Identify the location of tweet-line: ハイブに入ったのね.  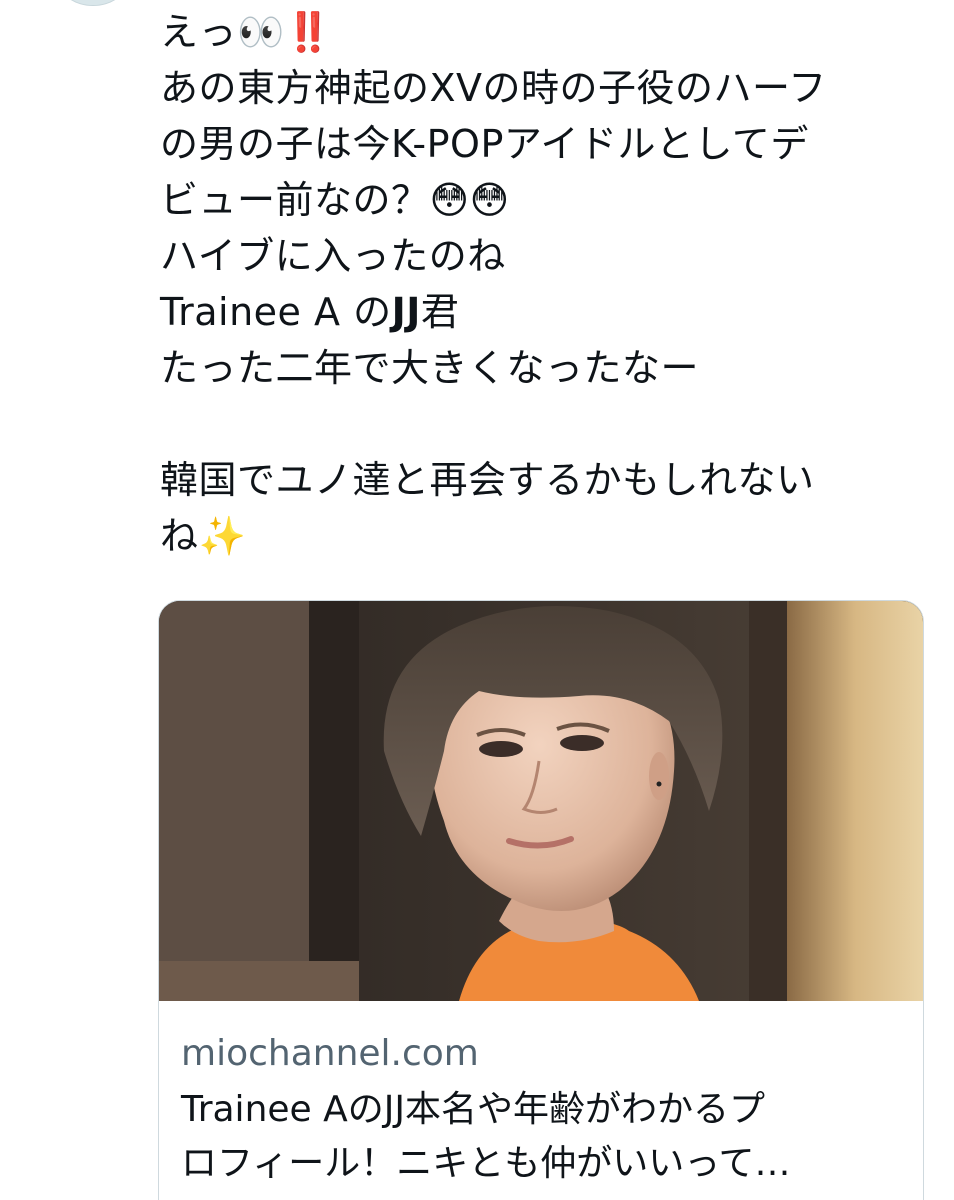
(333, 256).